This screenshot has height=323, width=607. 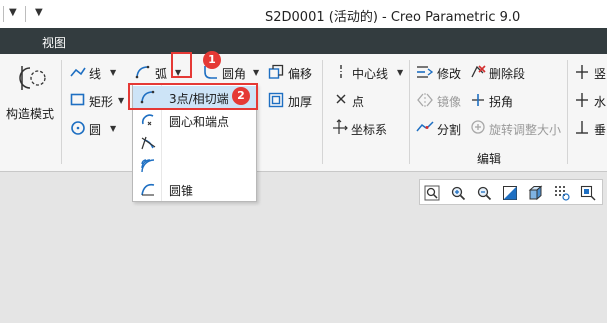 I want to click on step-badge-1: 1, so click(x=212, y=60).